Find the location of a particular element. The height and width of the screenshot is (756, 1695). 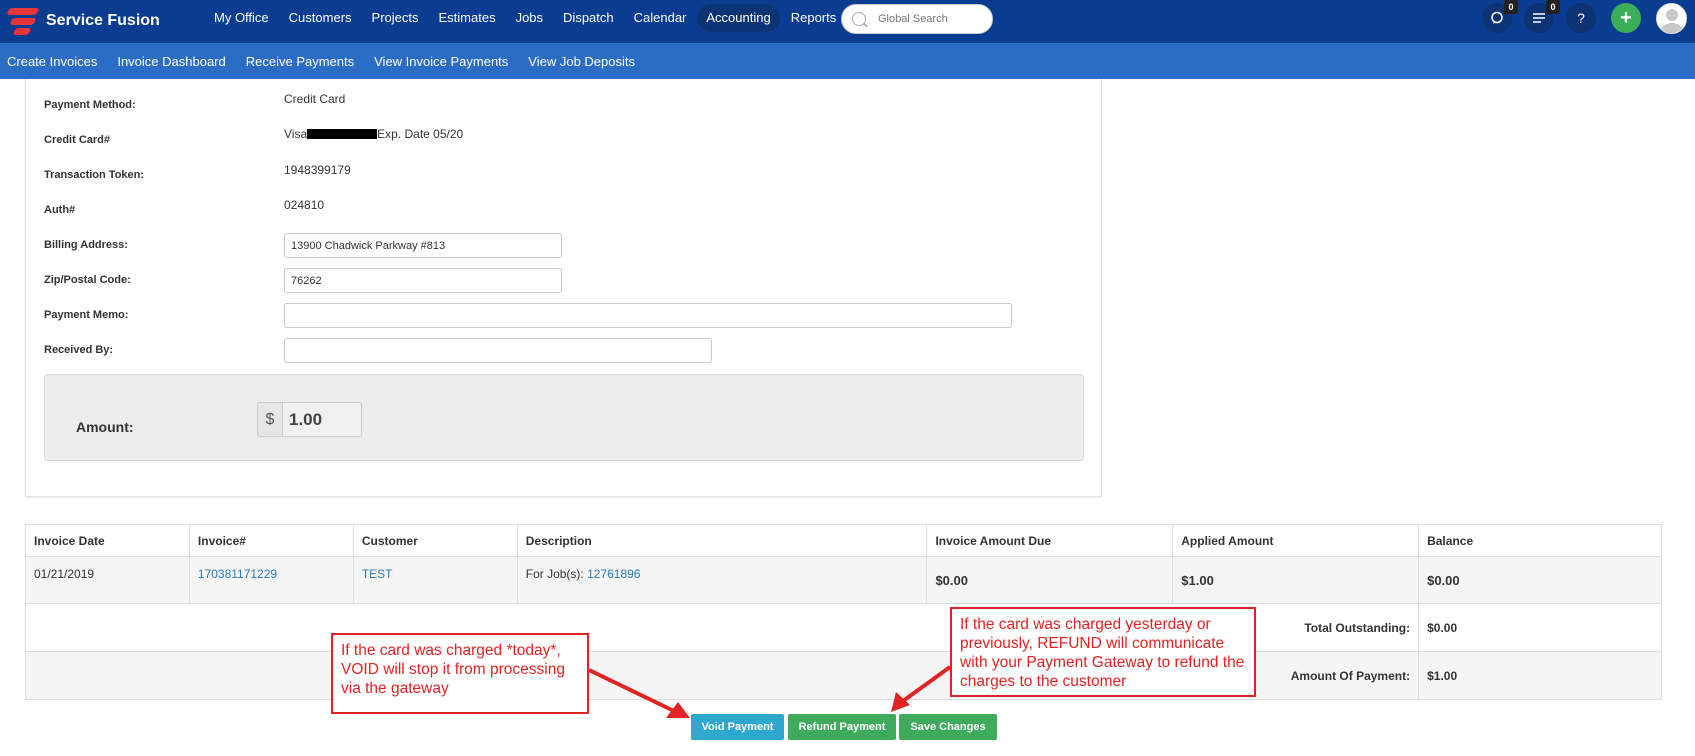

redacted-card-number is located at coordinates (342, 133).